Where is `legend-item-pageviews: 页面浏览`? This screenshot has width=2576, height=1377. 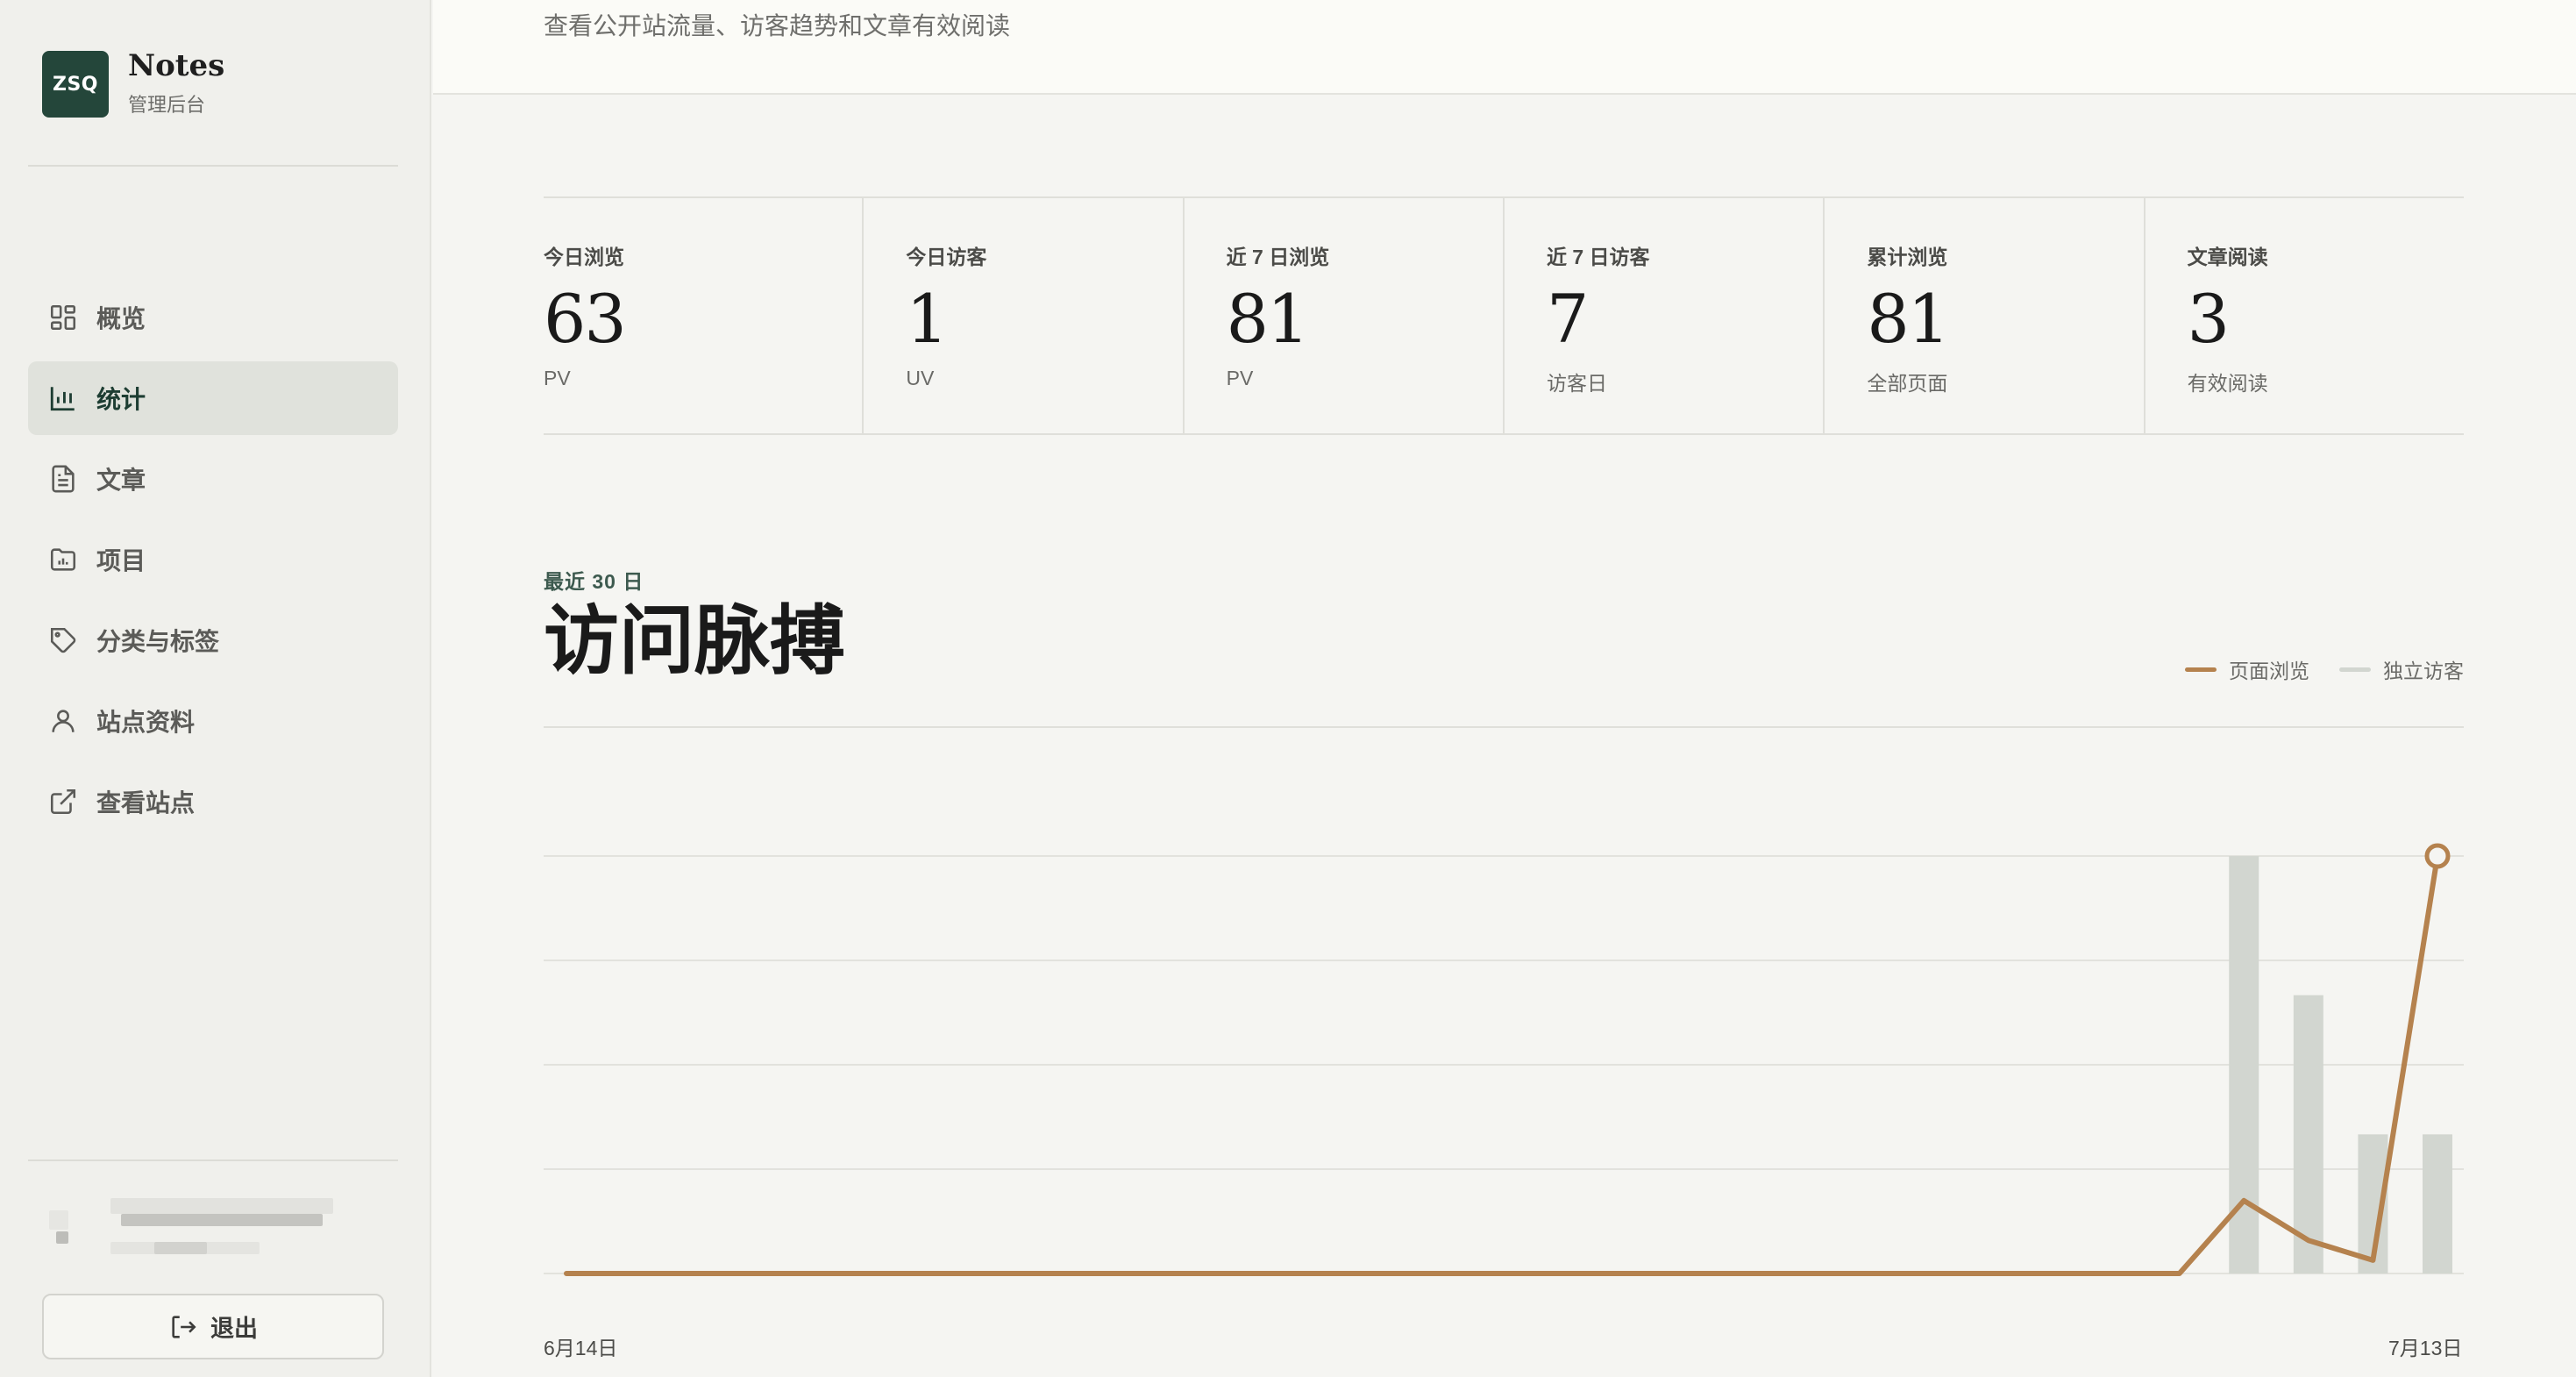 legend-item-pageviews: 页面浏览 is located at coordinates (2247, 669).